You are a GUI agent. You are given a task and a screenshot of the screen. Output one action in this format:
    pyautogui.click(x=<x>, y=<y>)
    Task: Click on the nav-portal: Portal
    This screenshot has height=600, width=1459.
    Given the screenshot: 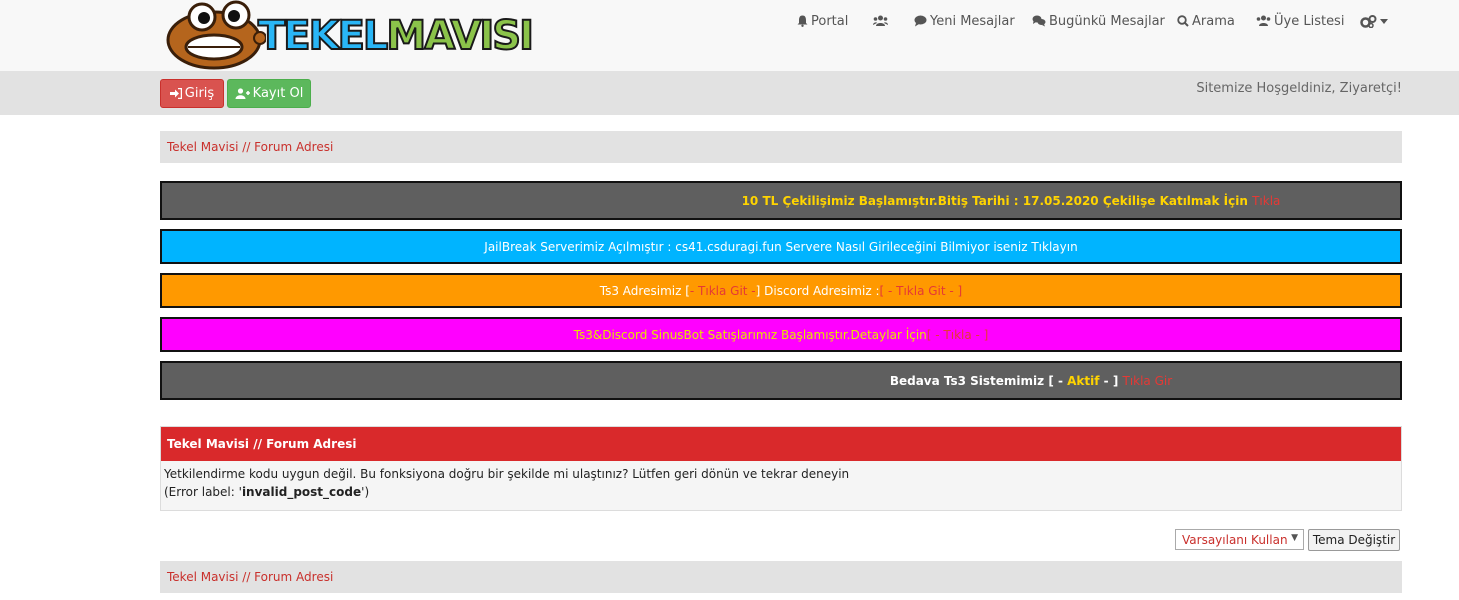 What is the action you would take?
    pyautogui.click(x=822, y=21)
    